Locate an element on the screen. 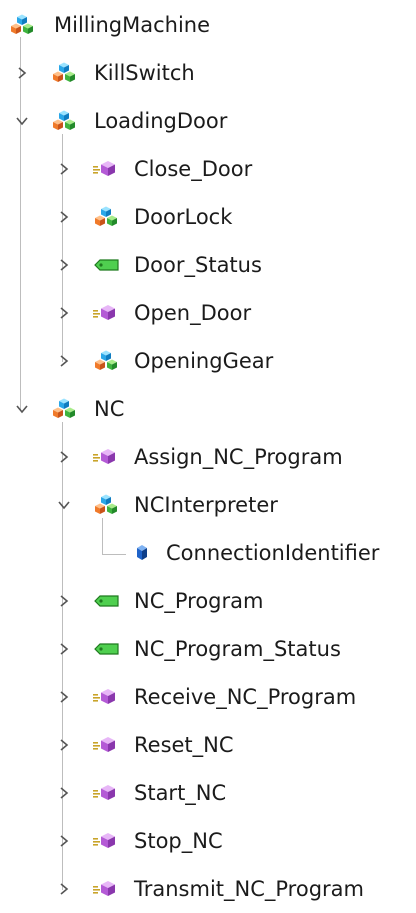 The image size is (416, 913). tree-item-stop-nc: Stop_NC is located at coordinates (208, 841).